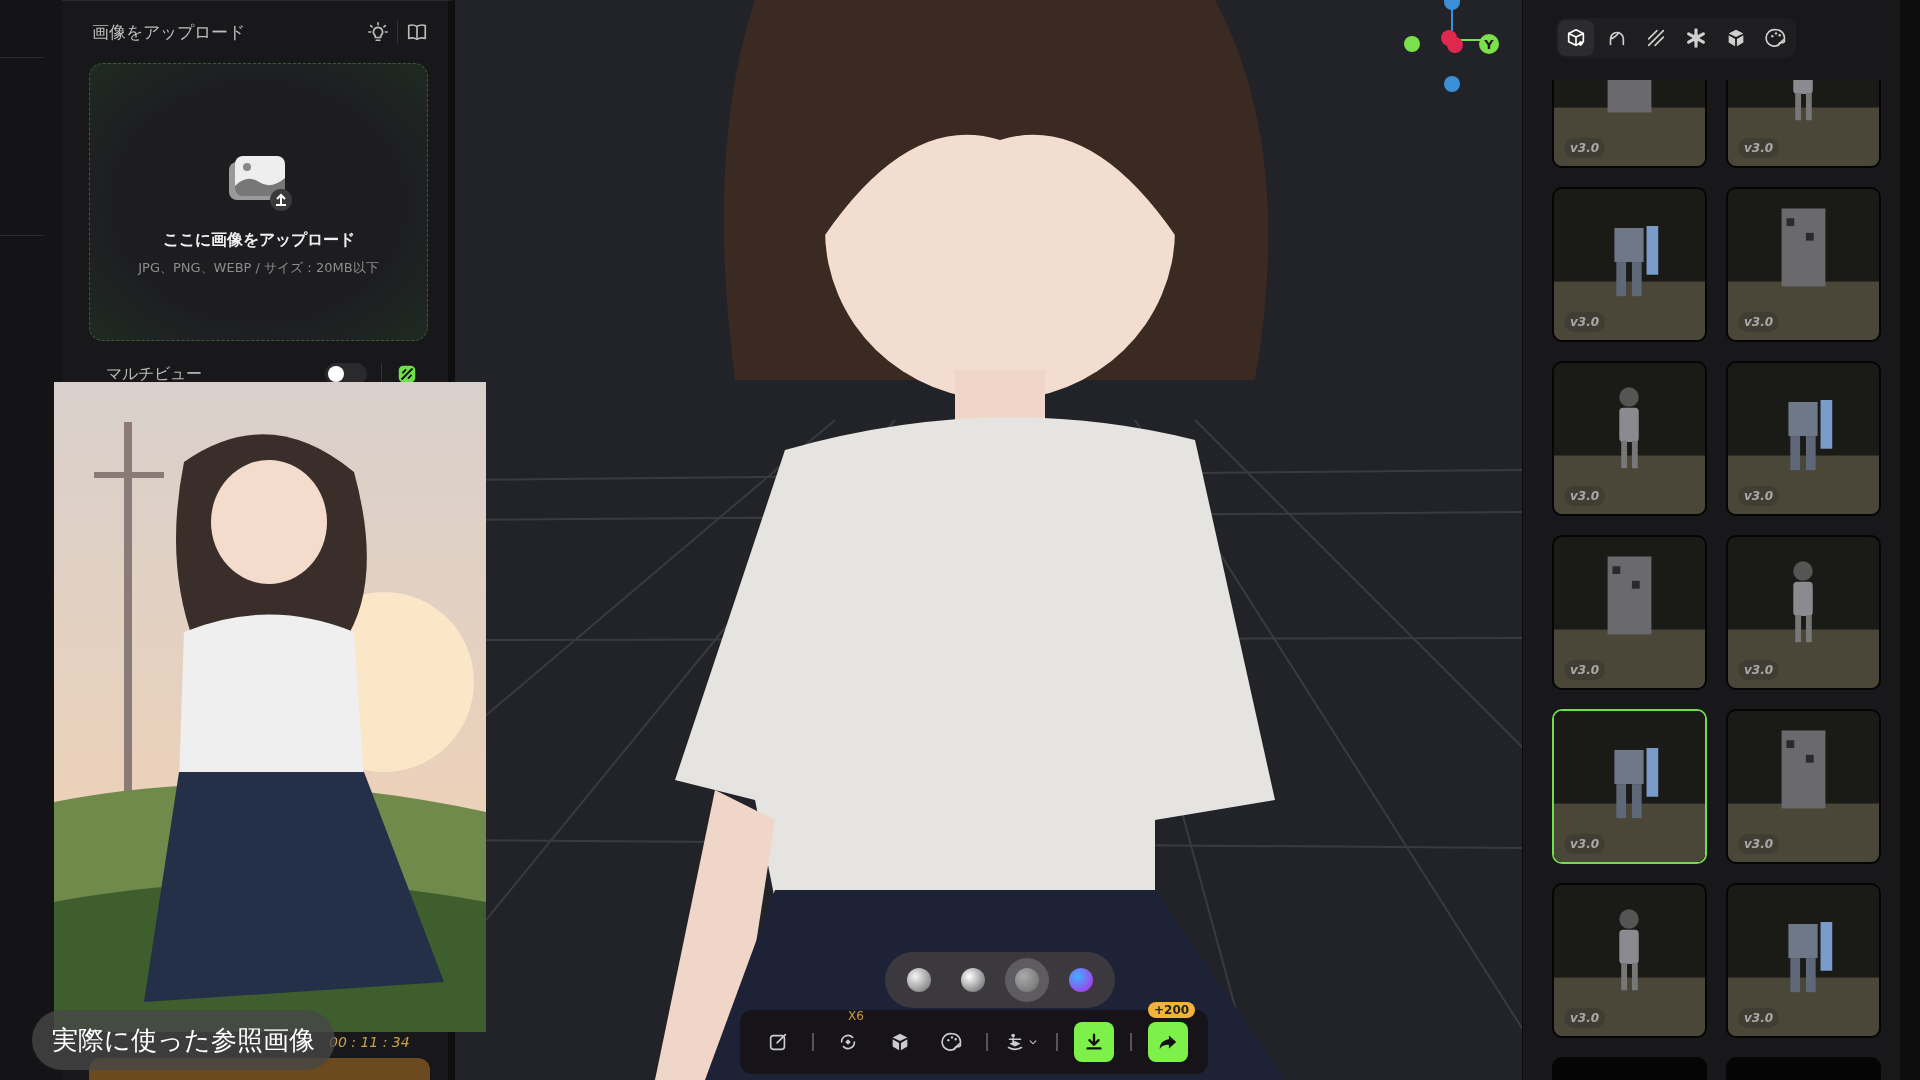  I want to click on upload-hint: JPG、PNG、WEBP / サイズ：20MB以下, so click(258, 267).